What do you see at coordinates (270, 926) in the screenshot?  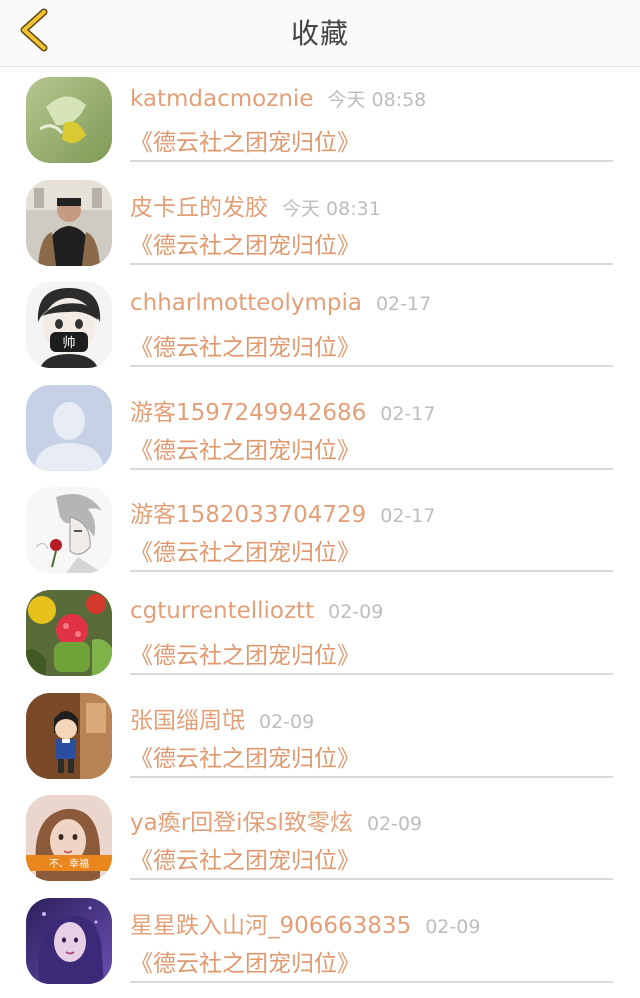 I see `username: 星星跌入山河_906663835` at bounding box center [270, 926].